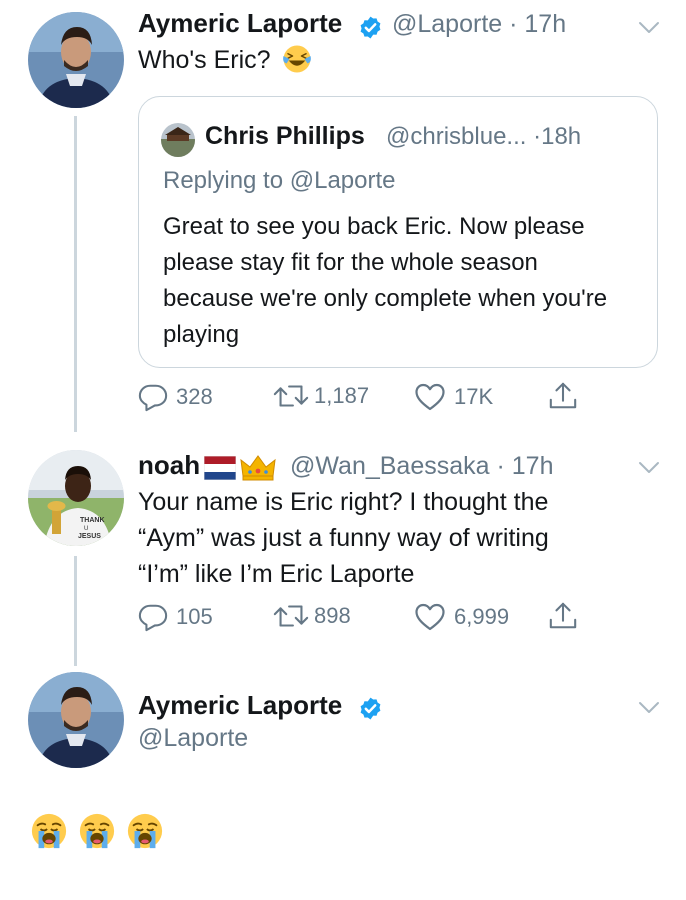  Describe the element at coordinates (296, 59) in the screenshot. I see `laughing-crying-emoji-icon` at that location.